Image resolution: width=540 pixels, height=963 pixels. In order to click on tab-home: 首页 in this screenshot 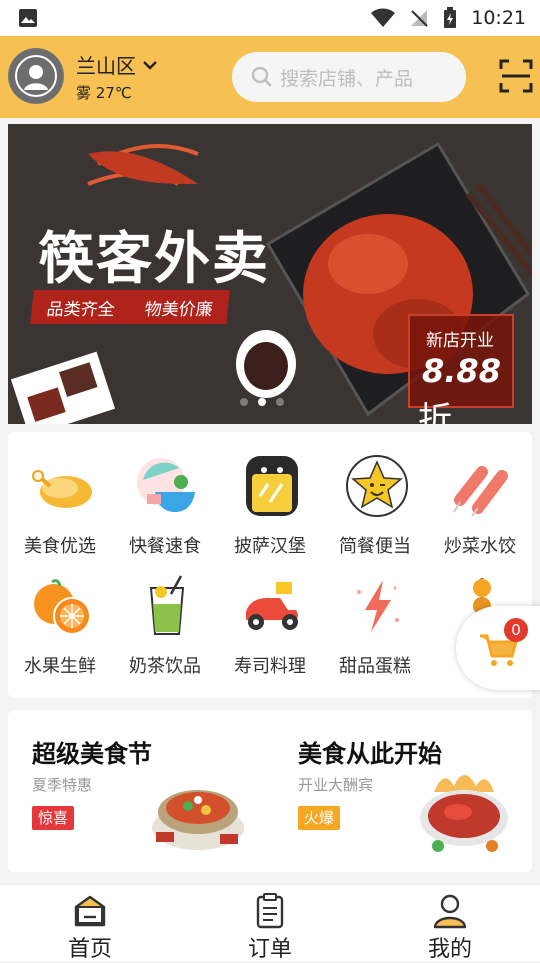, I will do `click(90, 923)`.